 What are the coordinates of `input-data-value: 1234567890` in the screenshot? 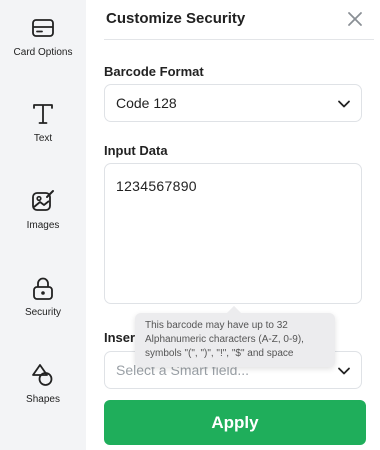 It's located at (156, 186).